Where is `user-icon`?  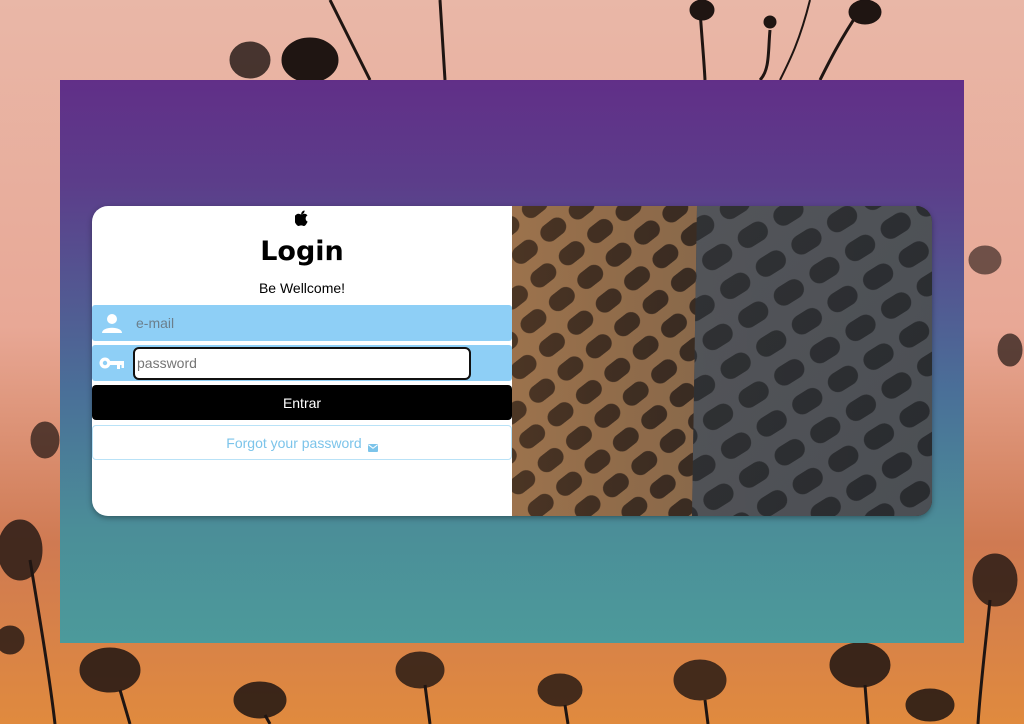 user-icon is located at coordinates (112, 323).